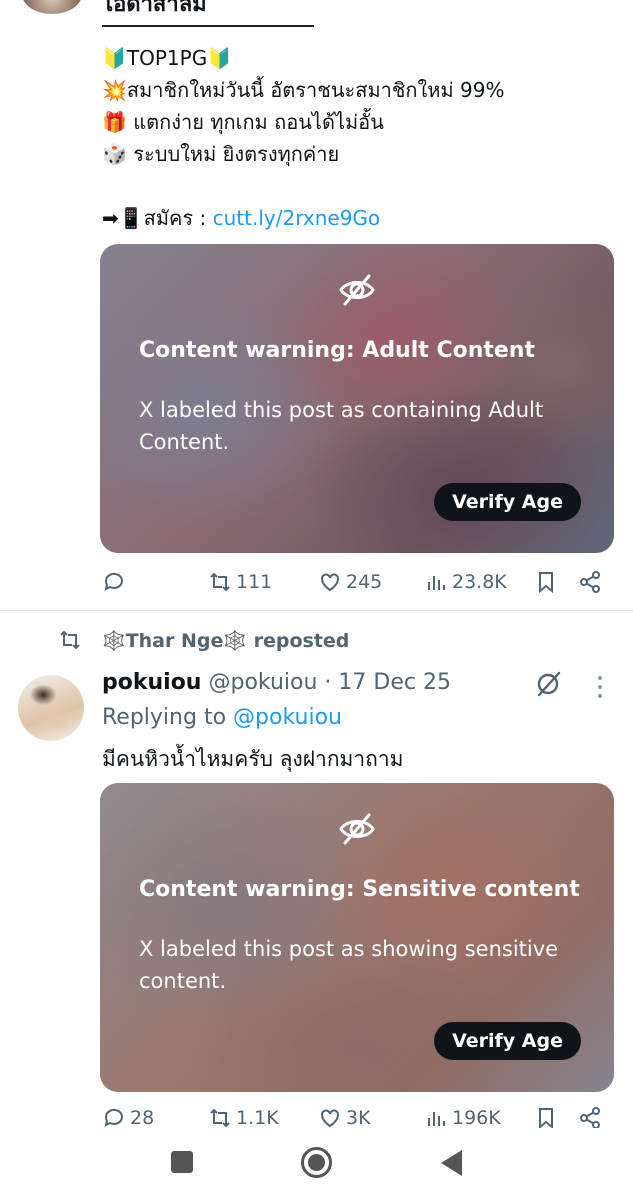 The width and height of the screenshot is (633, 1200). Describe the element at coordinates (344, 1117) in the screenshot. I see `like-button: 3K` at that location.